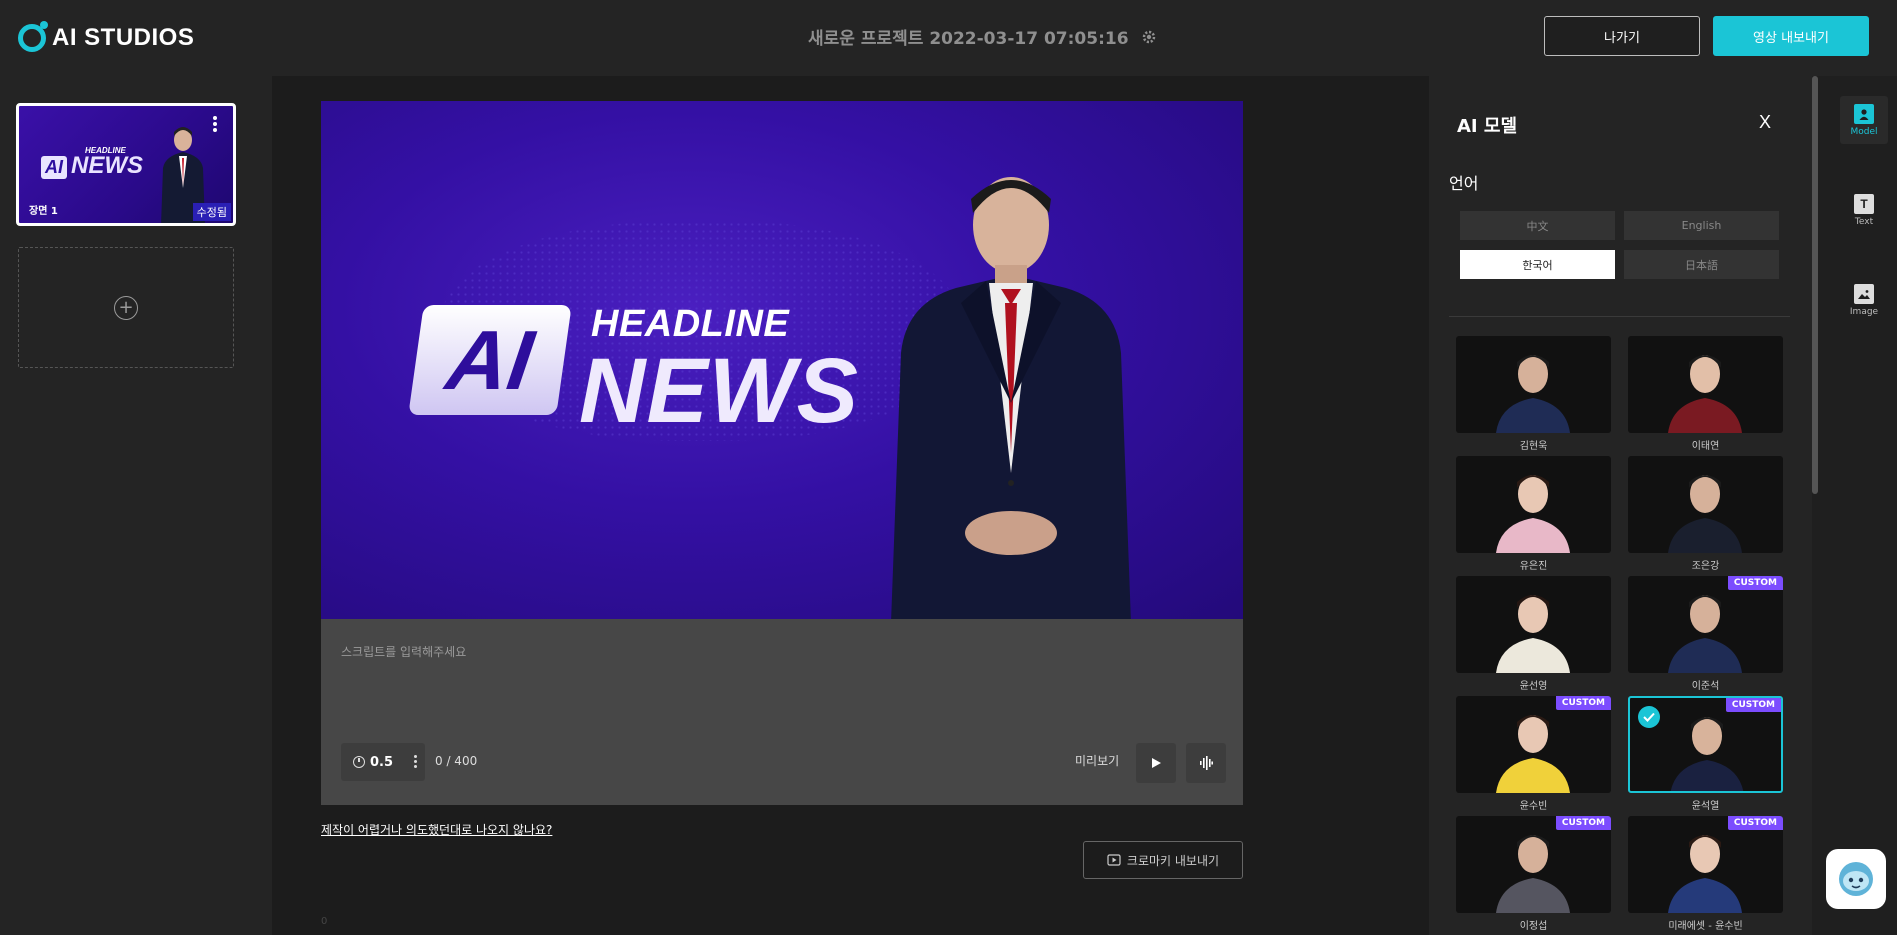 The image size is (1897, 935). I want to click on panel-title: AI 모델, so click(1487, 126).